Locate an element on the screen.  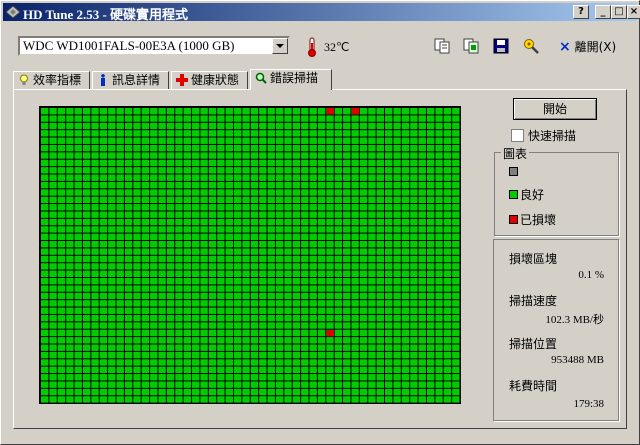
lightbulb-icon is located at coordinates (24, 79).